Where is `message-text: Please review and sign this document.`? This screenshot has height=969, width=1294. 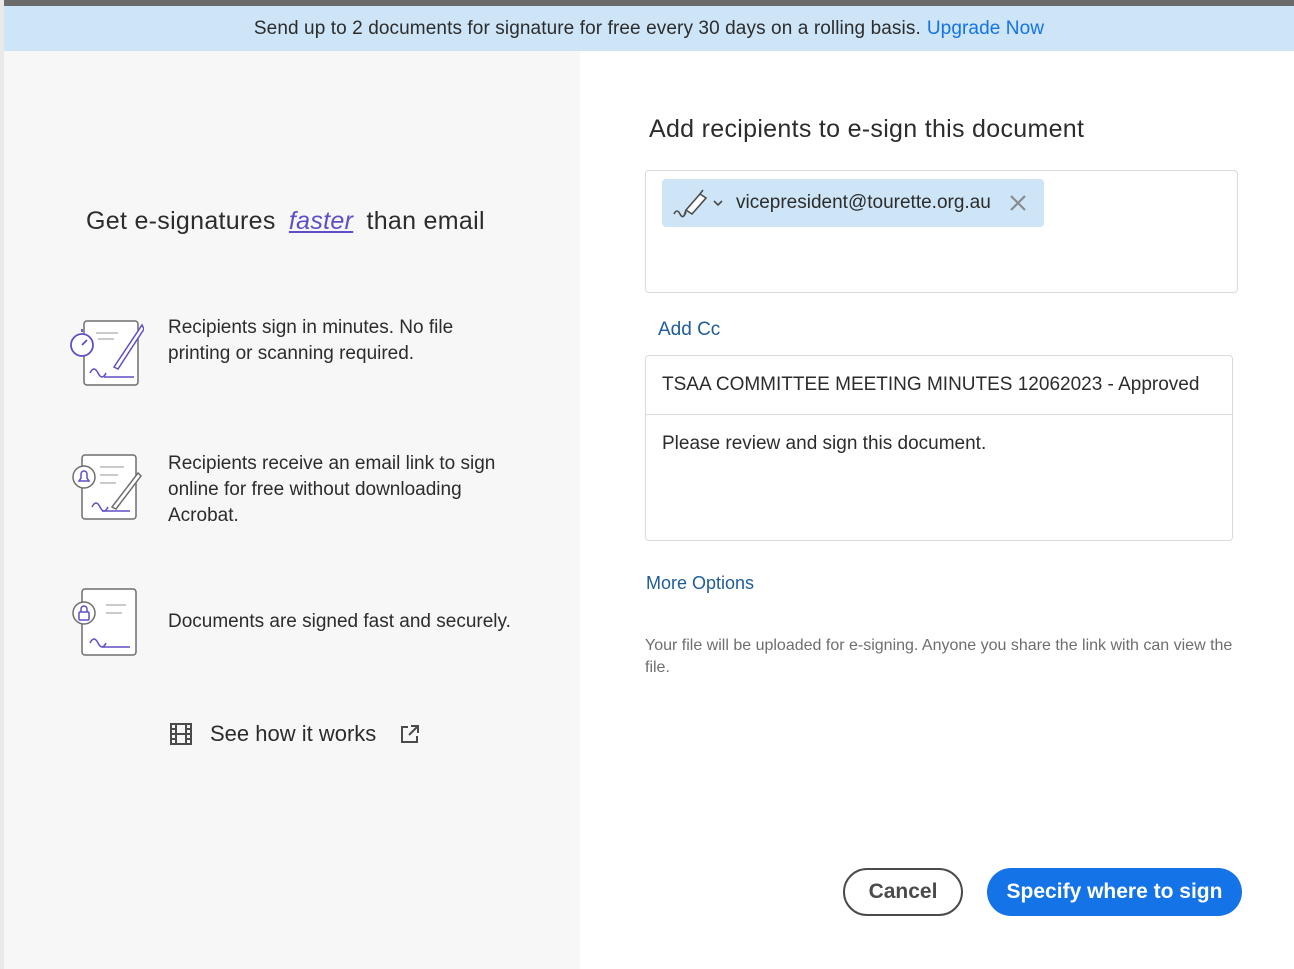 message-text: Please review and sign this document. is located at coordinates (824, 443).